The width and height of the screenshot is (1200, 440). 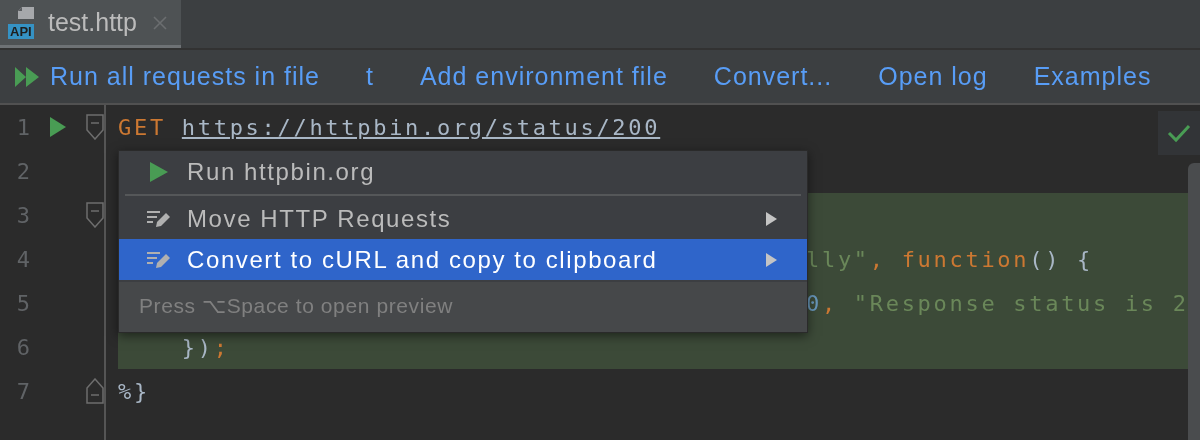 What do you see at coordinates (22, 391) in the screenshot?
I see `line-number: 7` at bounding box center [22, 391].